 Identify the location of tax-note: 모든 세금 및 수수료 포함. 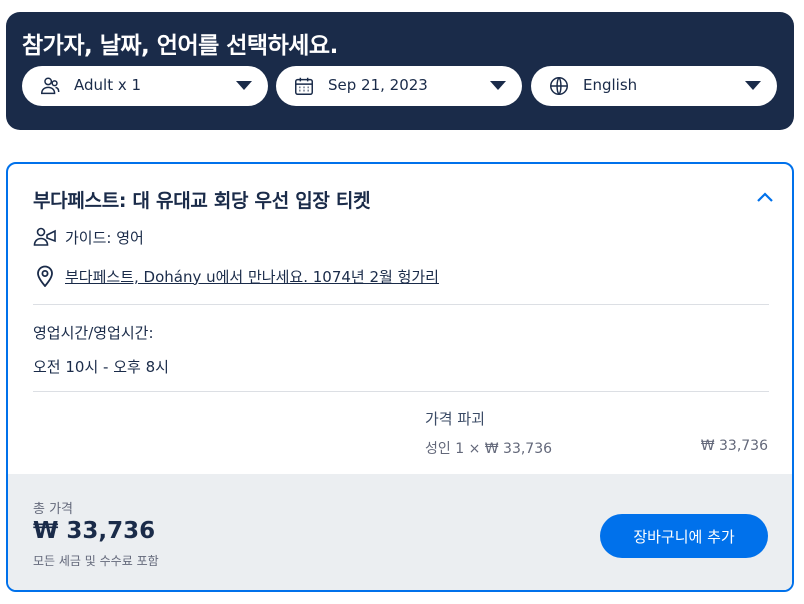
(96, 561).